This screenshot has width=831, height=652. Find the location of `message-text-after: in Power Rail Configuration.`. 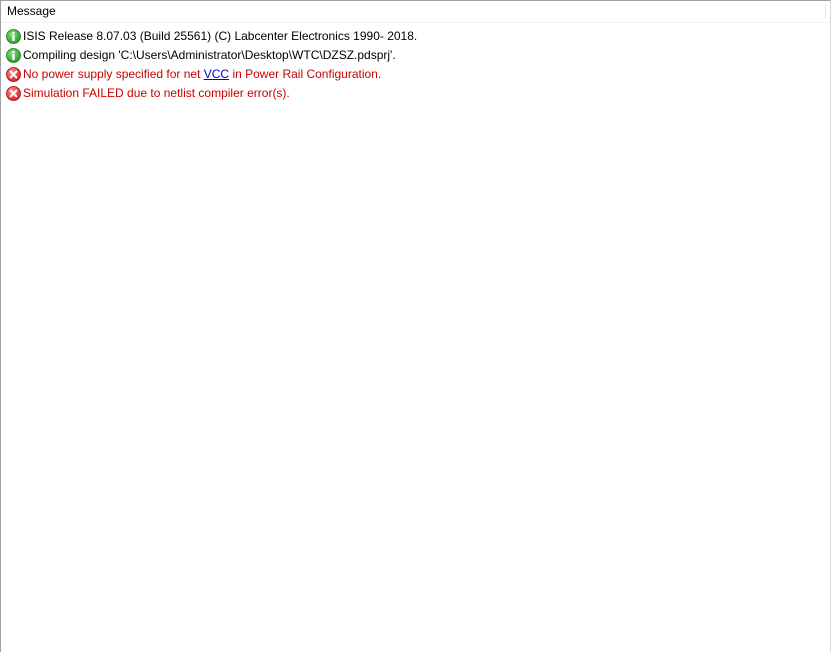

message-text-after: in Power Rail Configuration. is located at coordinates (305, 74).